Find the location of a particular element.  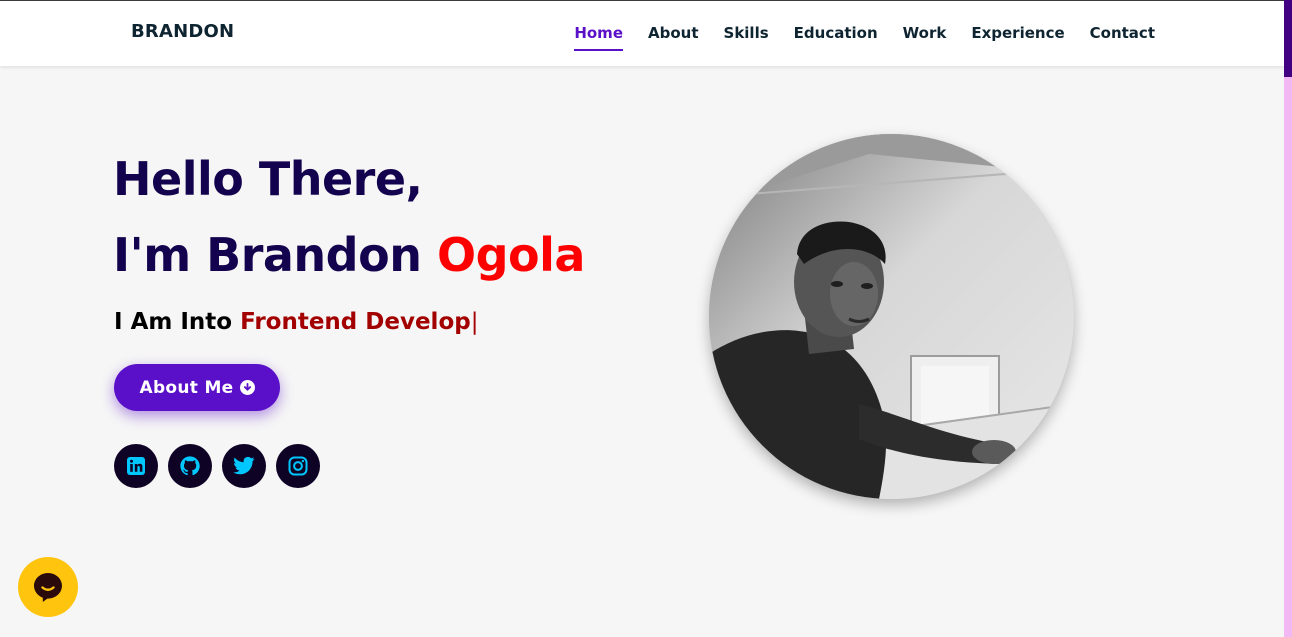

hero-name-accent: Ogola is located at coordinates (510, 255).